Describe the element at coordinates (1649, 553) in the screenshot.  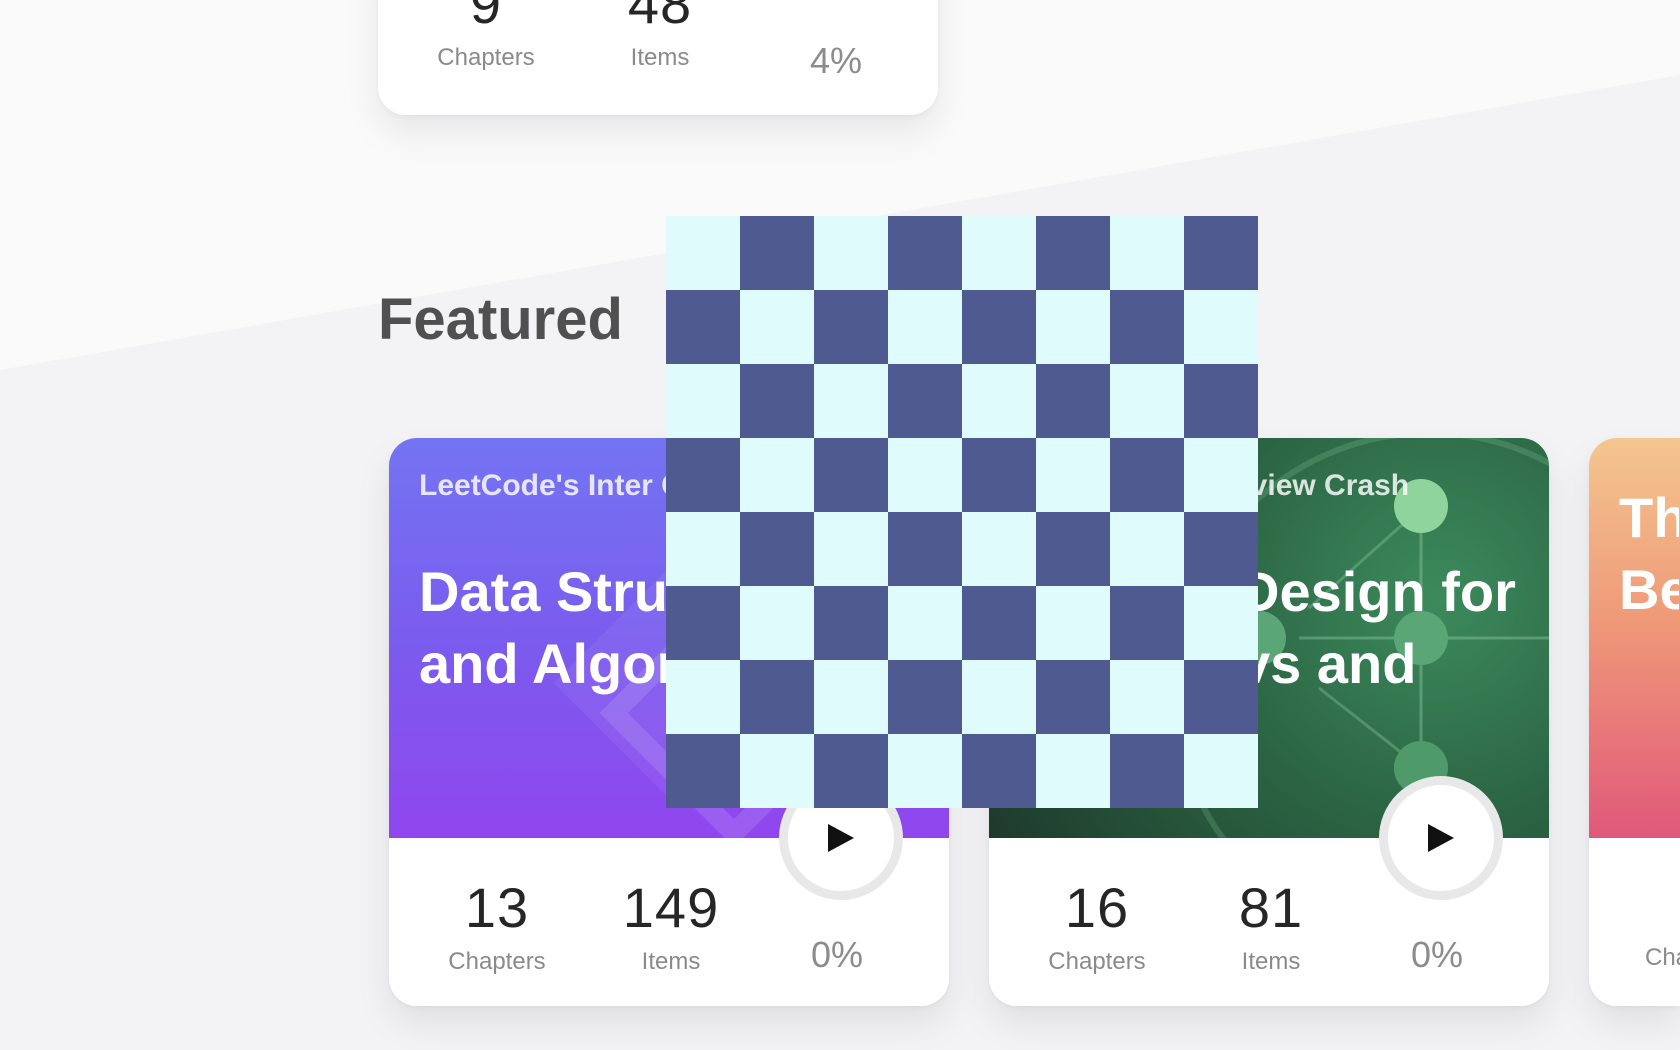
I see `course-title: Th Be` at that location.